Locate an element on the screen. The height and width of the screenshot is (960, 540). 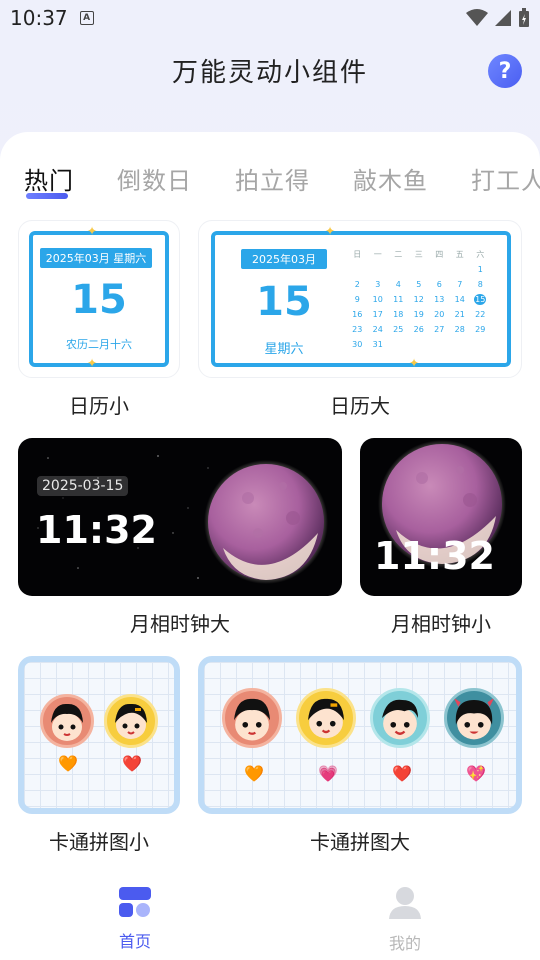
widget-calendar-small: ✦ ✦ 2025年03月 星期六 15 农历二月十六 is located at coordinates (99, 299).